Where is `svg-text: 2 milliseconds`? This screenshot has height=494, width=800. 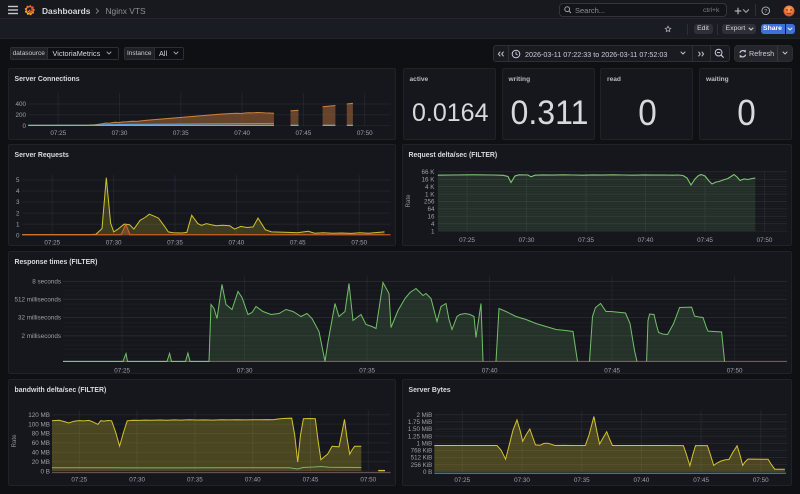
svg-text: 2 milliseconds is located at coordinates (41, 336).